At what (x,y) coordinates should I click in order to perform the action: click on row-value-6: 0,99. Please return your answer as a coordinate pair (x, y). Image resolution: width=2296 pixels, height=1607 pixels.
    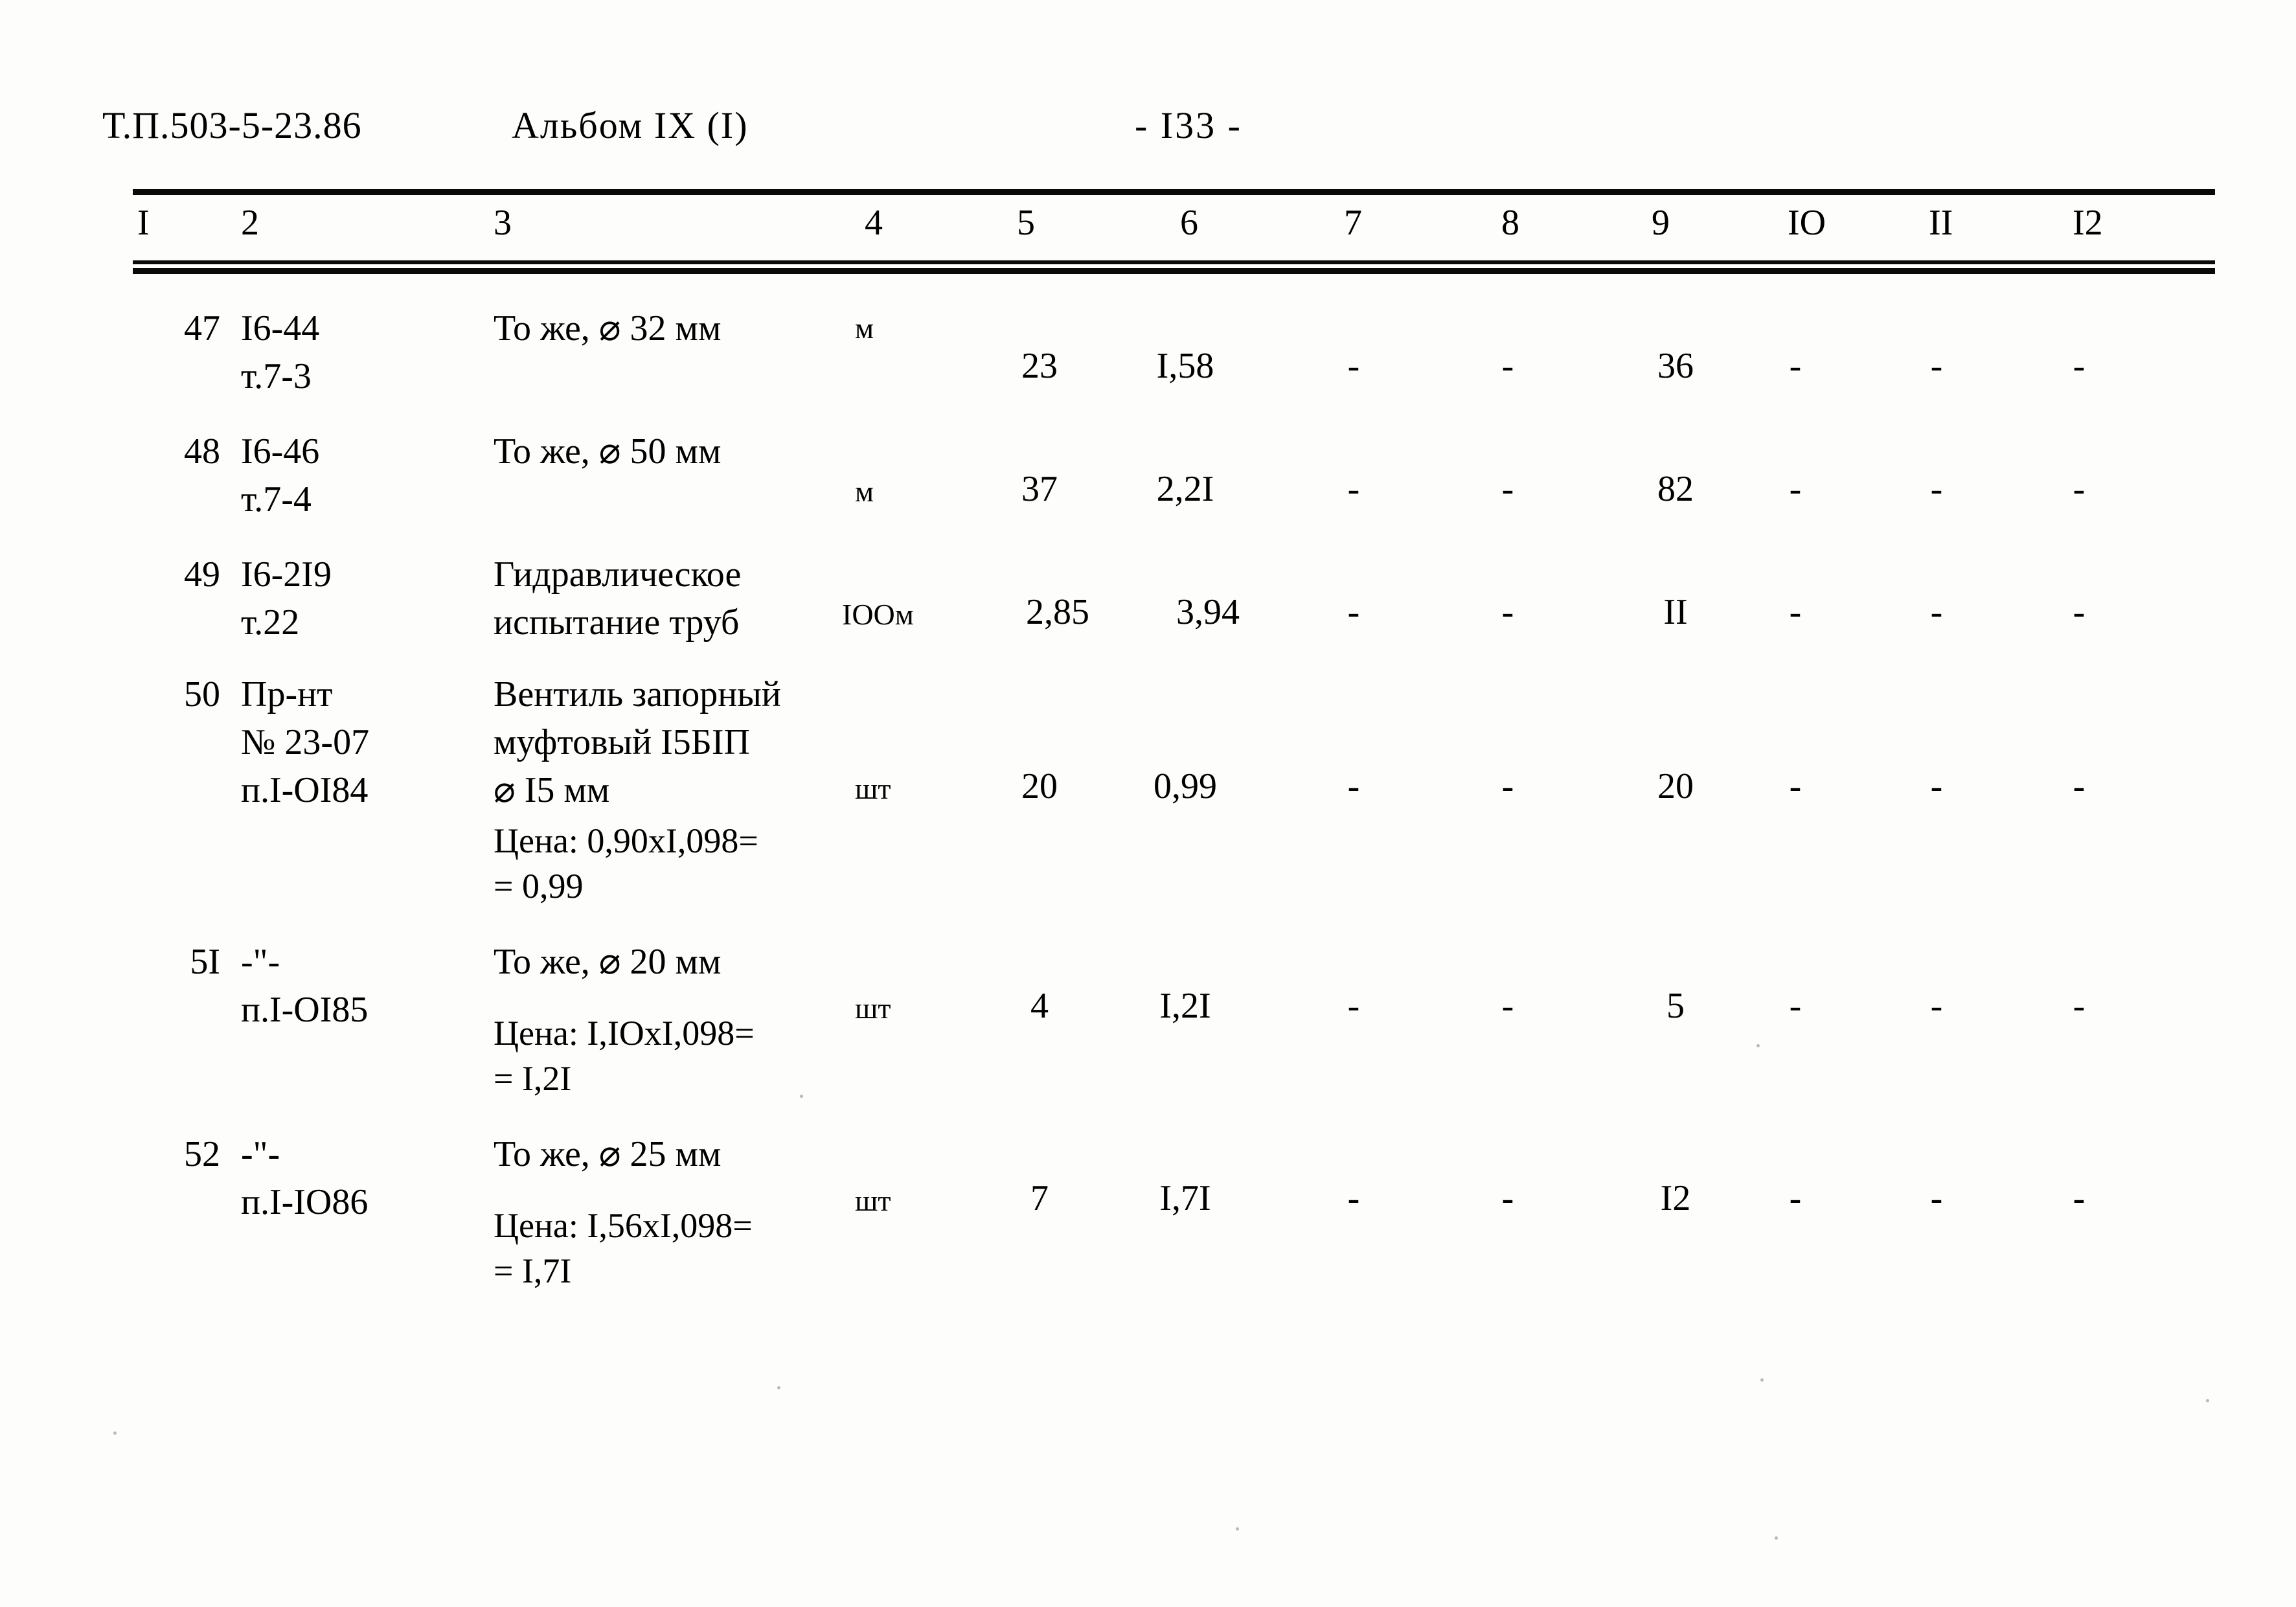
    Looking at the image, I should click on (1185, 786).